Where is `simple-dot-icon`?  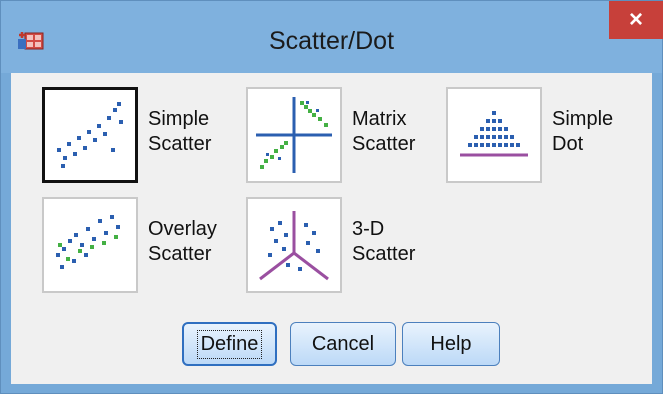
simple-dot-icon is located at coordinates (494, 134).